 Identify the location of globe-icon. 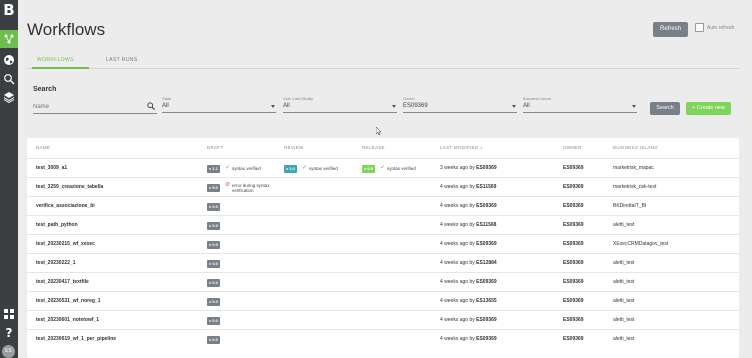
(9, 60).